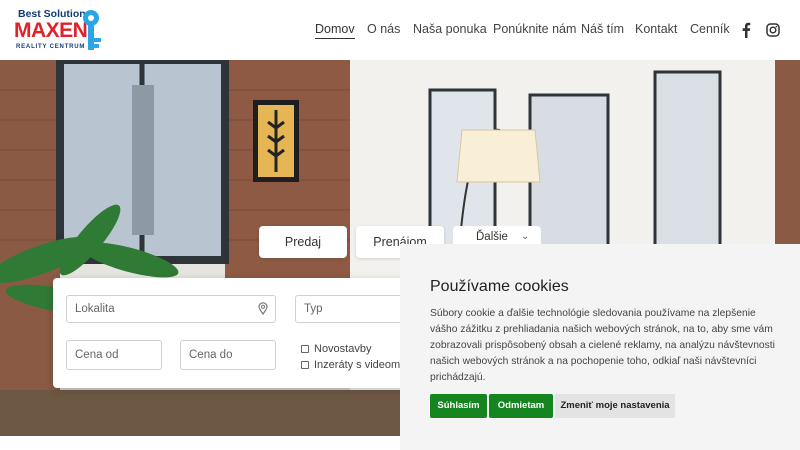 The width and height of the screenshot is (800, 450). I want to click on location-pin-icon, so click(263, 308).